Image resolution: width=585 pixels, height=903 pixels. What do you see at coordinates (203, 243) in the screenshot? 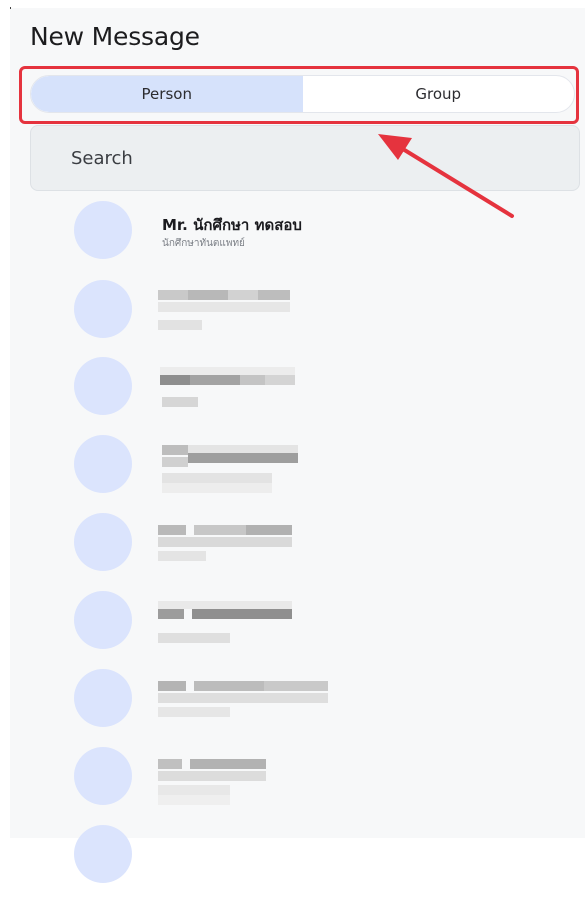
I see `contact-subtitle: นักศึกษาทันตแพทย์` at bounding box center [203, 243].